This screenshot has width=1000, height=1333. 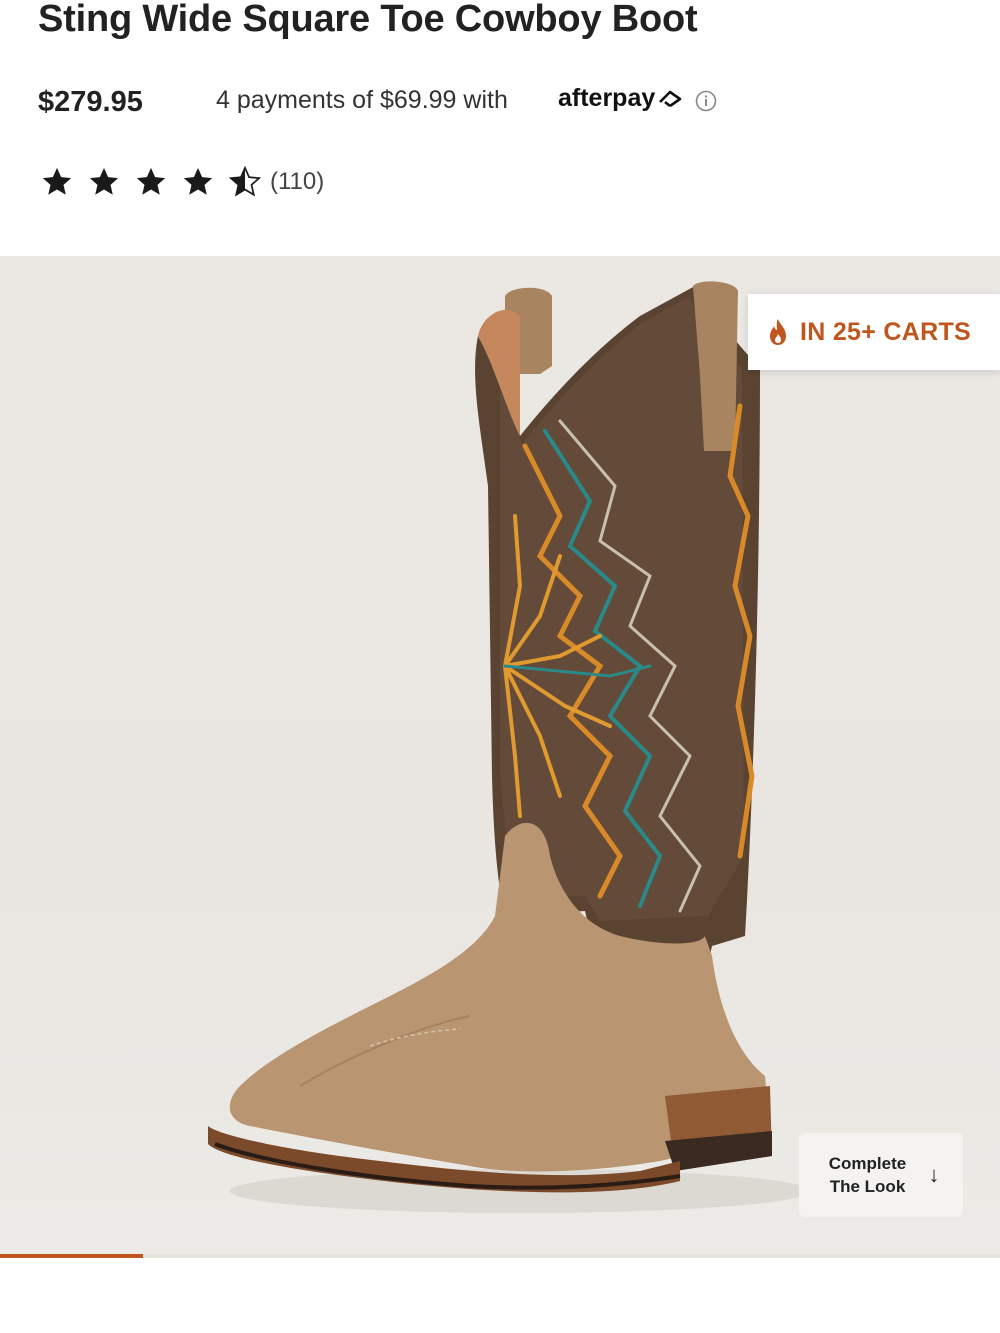 I want to click on complete-the-look-button: Complete The Look ↓, so click(x=881, y=1175).